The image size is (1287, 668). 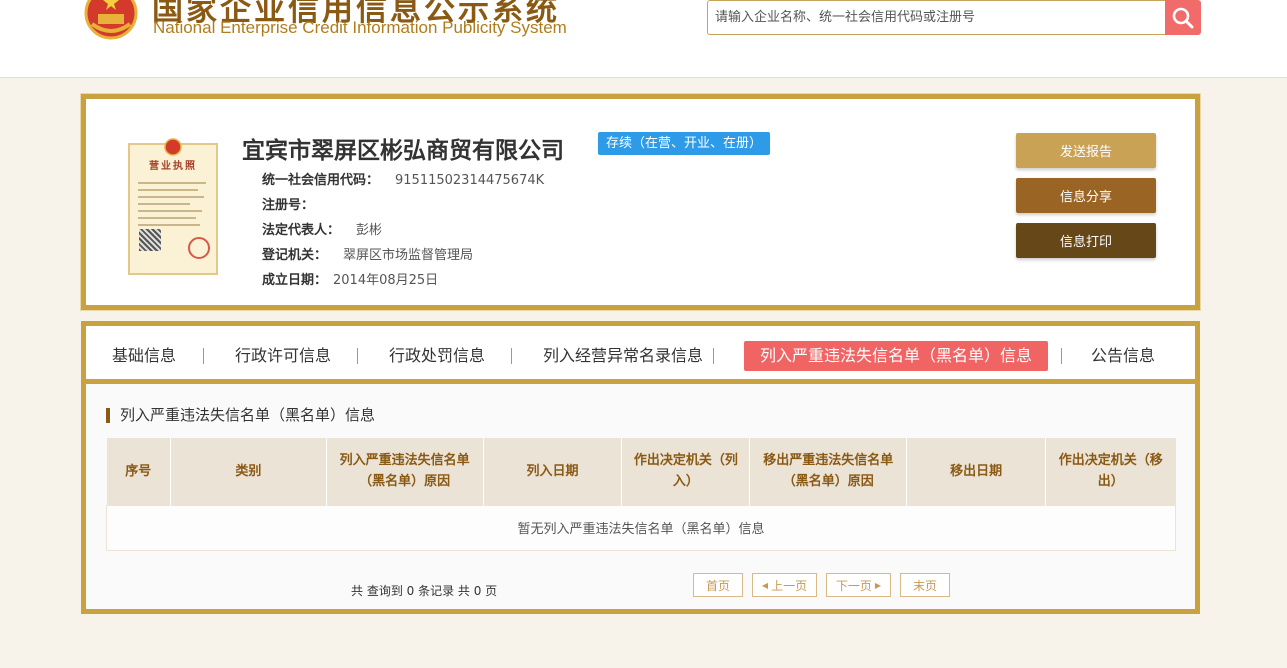 What do you see at coordinates (248, 471) in the screenshot?
I see `col-category: 类别` at bounding box center [248, 471].